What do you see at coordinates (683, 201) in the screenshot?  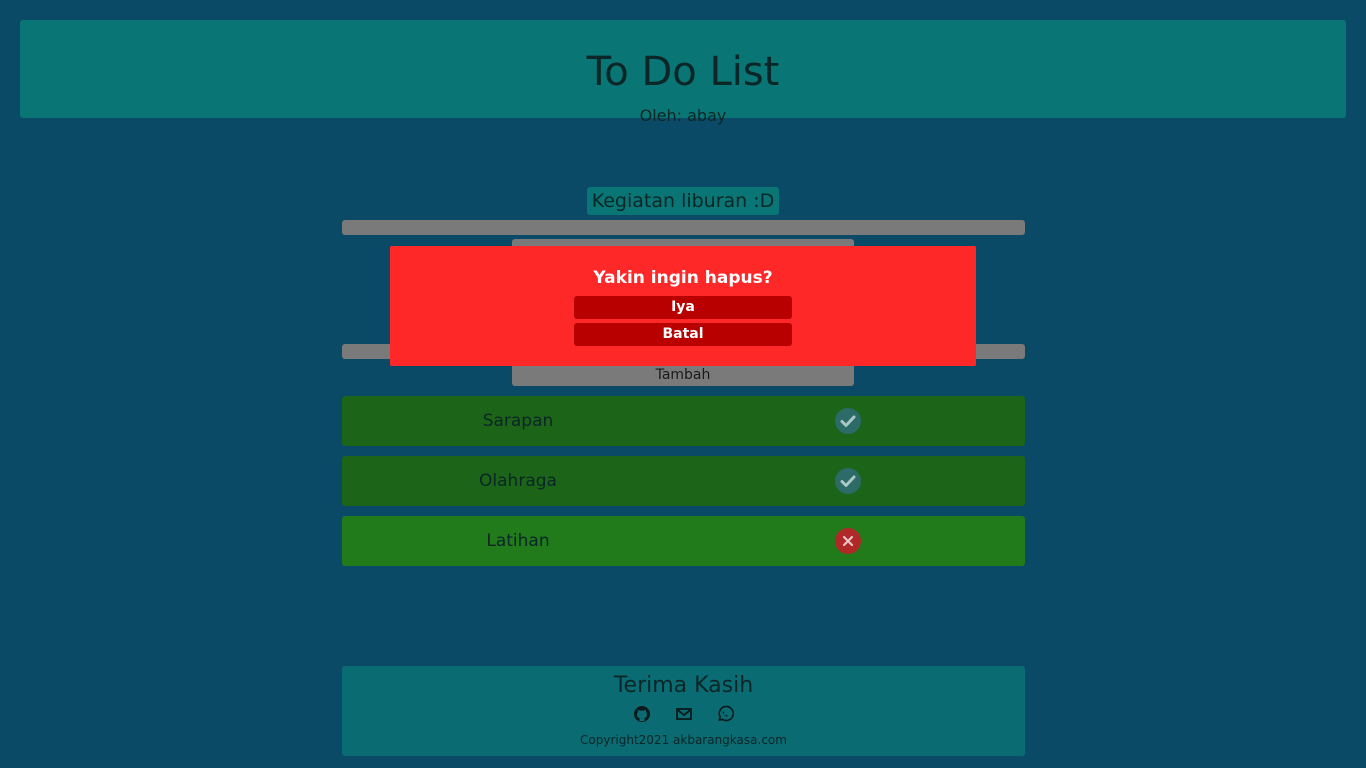 I see `list-title: Kegiatan liburan :D` at bounding box center [683, 201].